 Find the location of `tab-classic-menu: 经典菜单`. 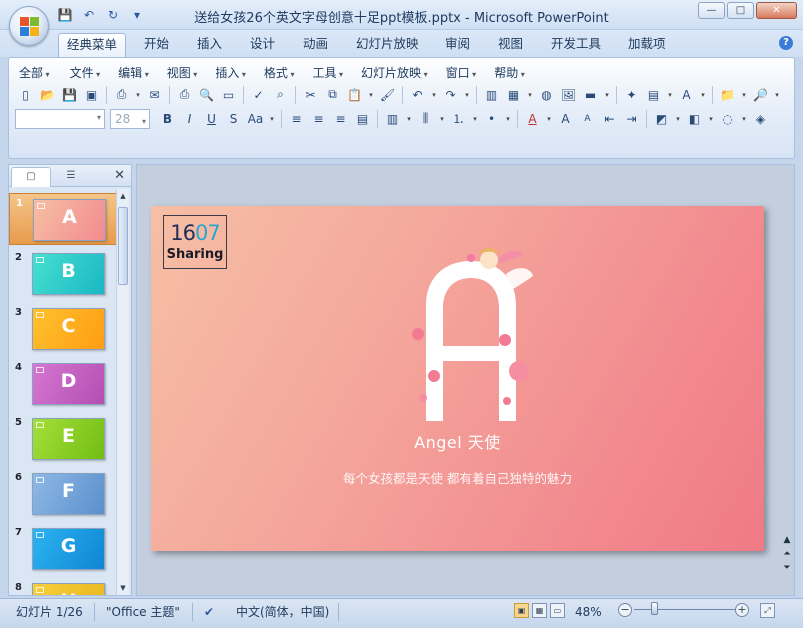

tab-classic-menu: 经典菜单 is located at coordinates (92, 45).